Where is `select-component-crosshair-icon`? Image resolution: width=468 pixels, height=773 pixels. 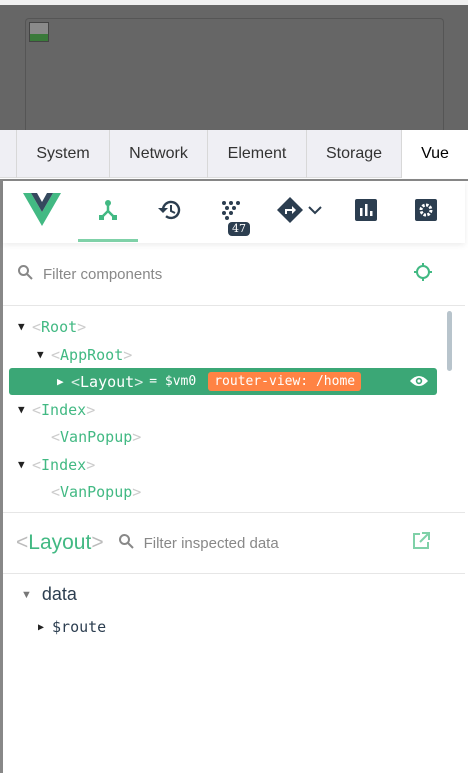 select-component-crosshair-icon is located at coordinates (423, 274).